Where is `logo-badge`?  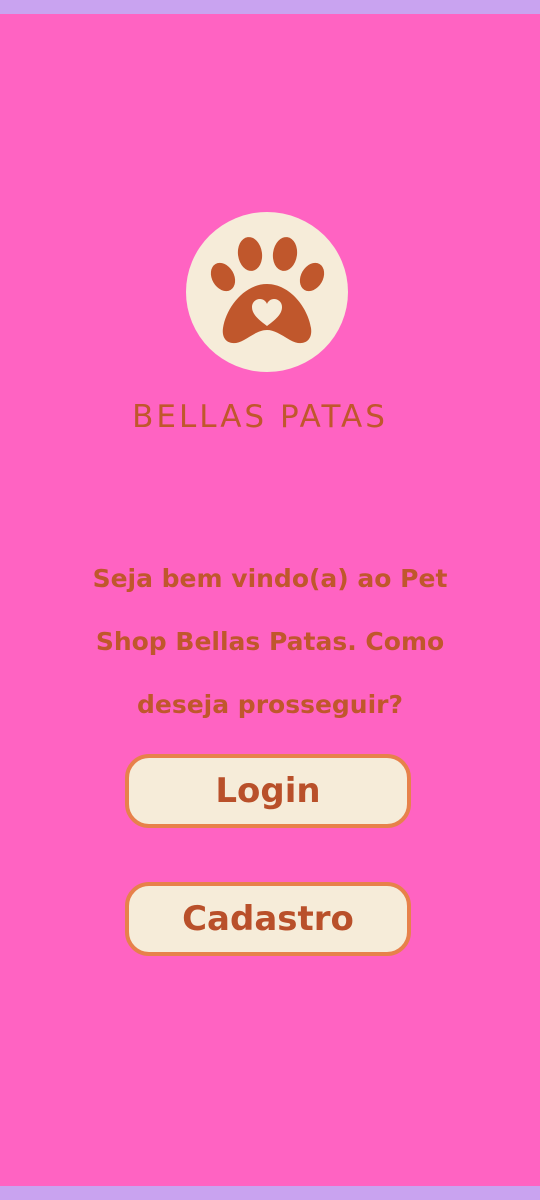
logo-badge is located at coordinates (267, 292).